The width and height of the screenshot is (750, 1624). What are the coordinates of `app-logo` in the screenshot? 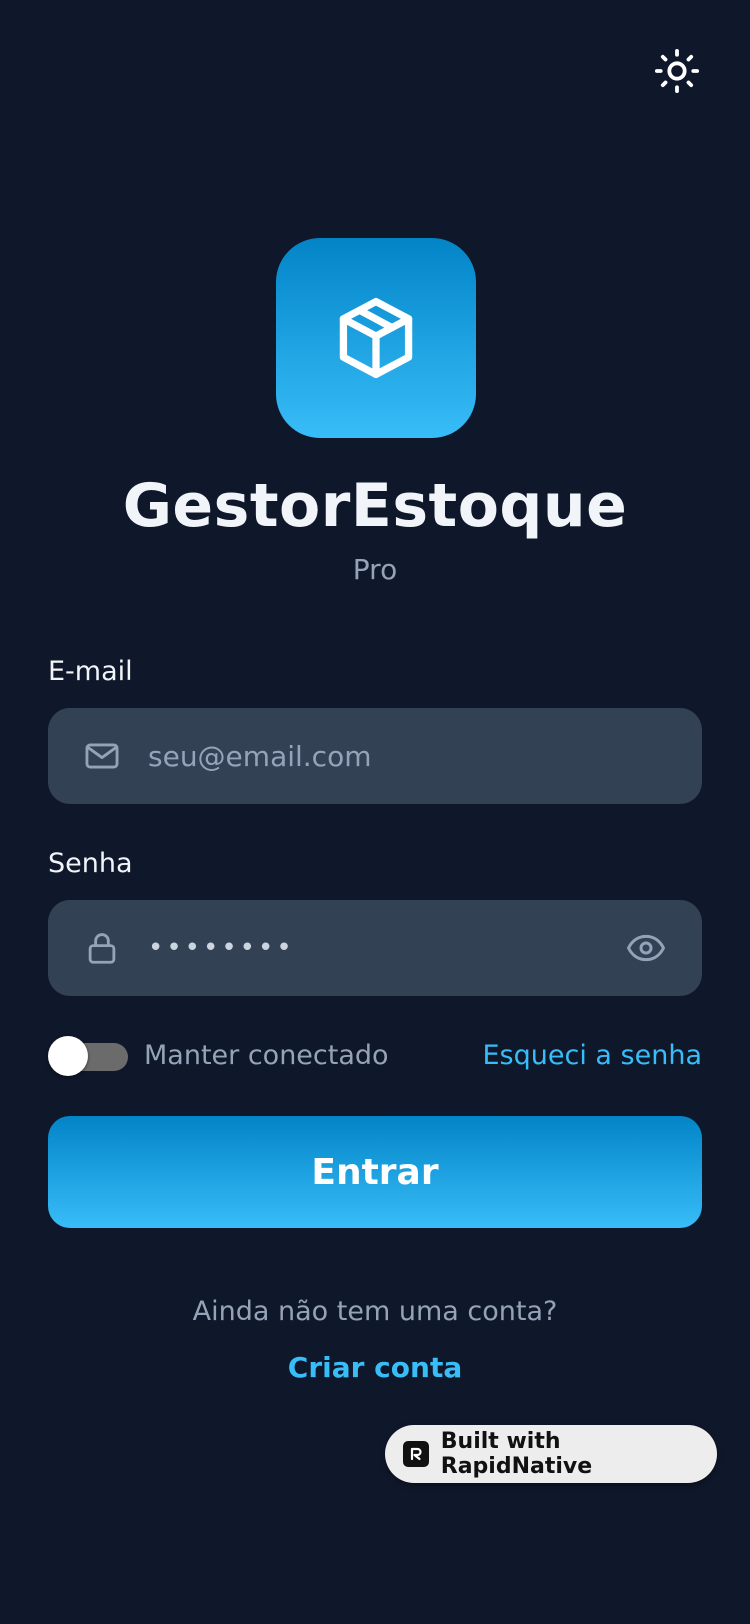 It's located at (376, 338).